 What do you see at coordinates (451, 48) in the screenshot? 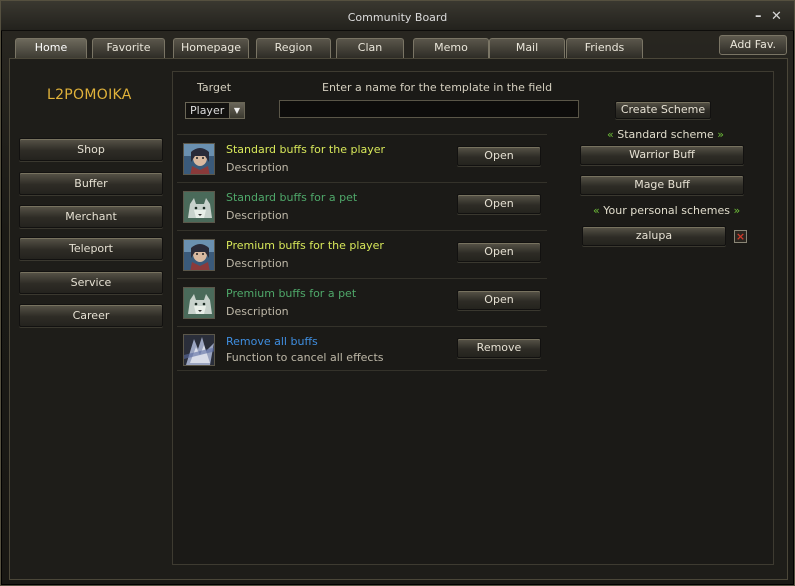
I see `tab-memo: Memo` at bounding box center [451, 48].